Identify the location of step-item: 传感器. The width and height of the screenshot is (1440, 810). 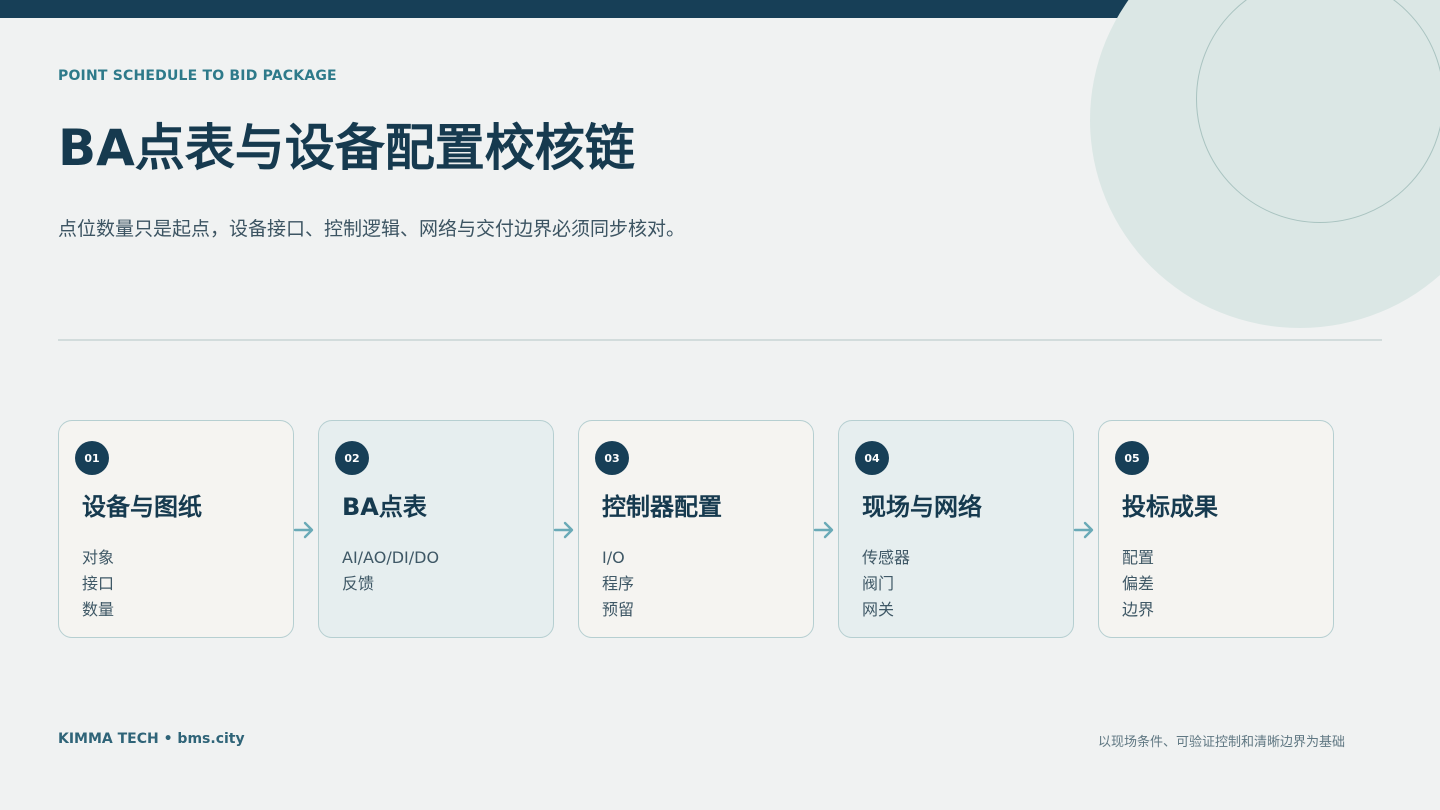
(886, 557).